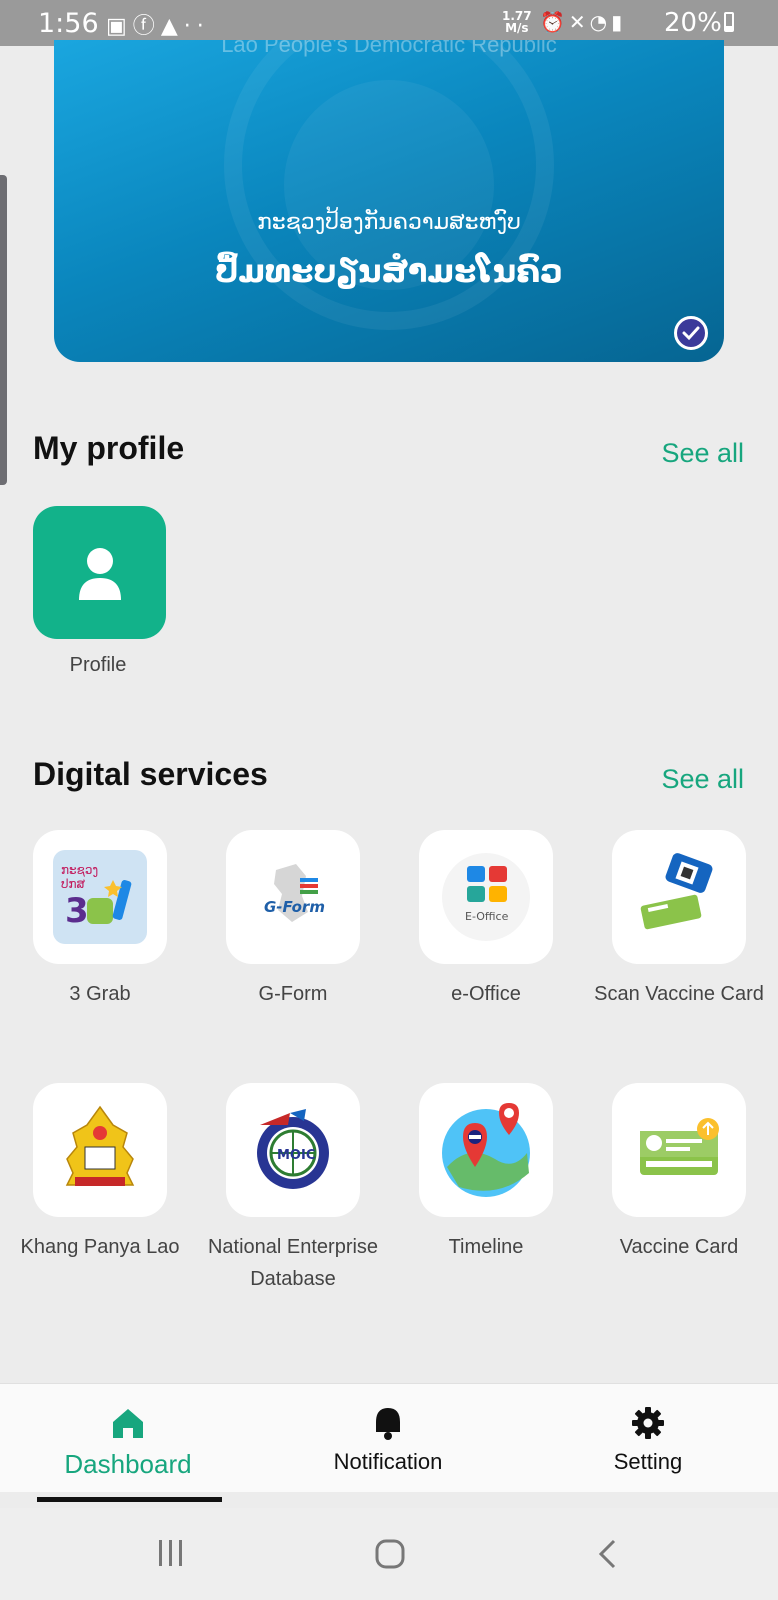 The width and height of the screenshot is (778, 1600). Describe the element at coordinates (691, 333) in the screenshot. I see `check-circle-icon` at that location.